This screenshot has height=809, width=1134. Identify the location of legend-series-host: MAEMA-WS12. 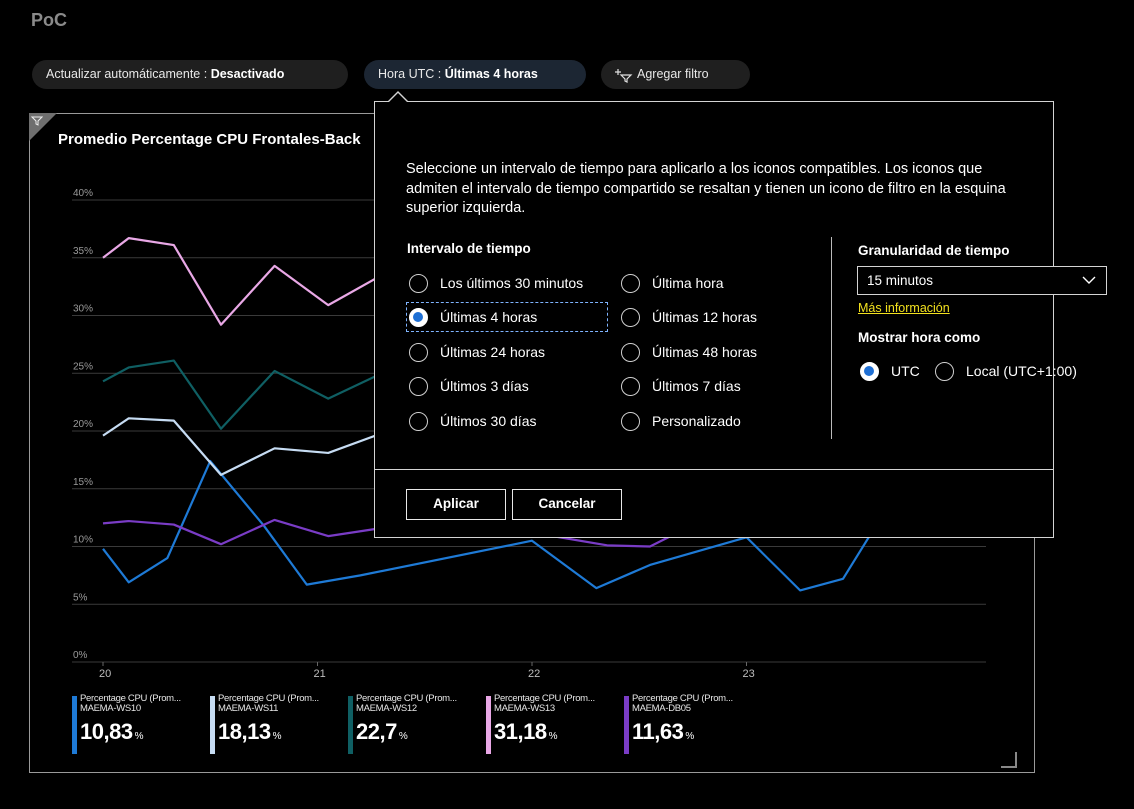
(386, 708).